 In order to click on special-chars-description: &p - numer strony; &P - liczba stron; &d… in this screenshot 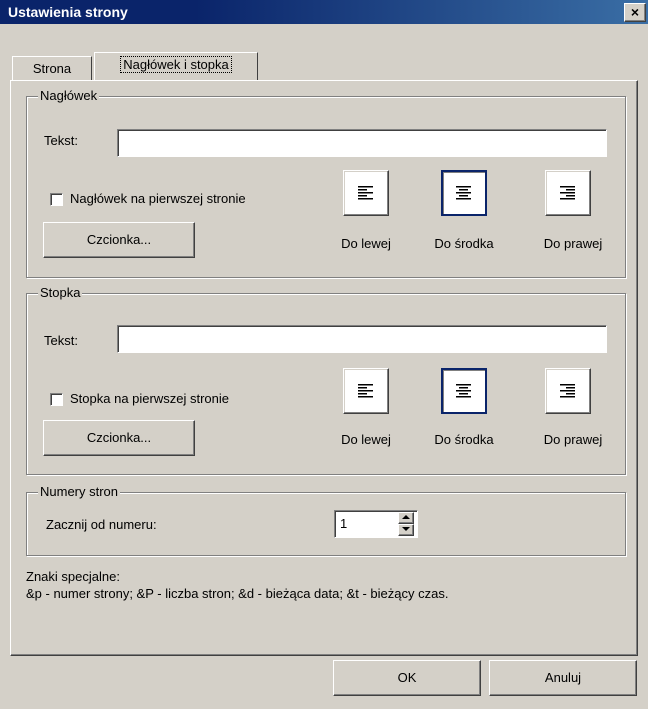, I will do `click(237, 593)`.